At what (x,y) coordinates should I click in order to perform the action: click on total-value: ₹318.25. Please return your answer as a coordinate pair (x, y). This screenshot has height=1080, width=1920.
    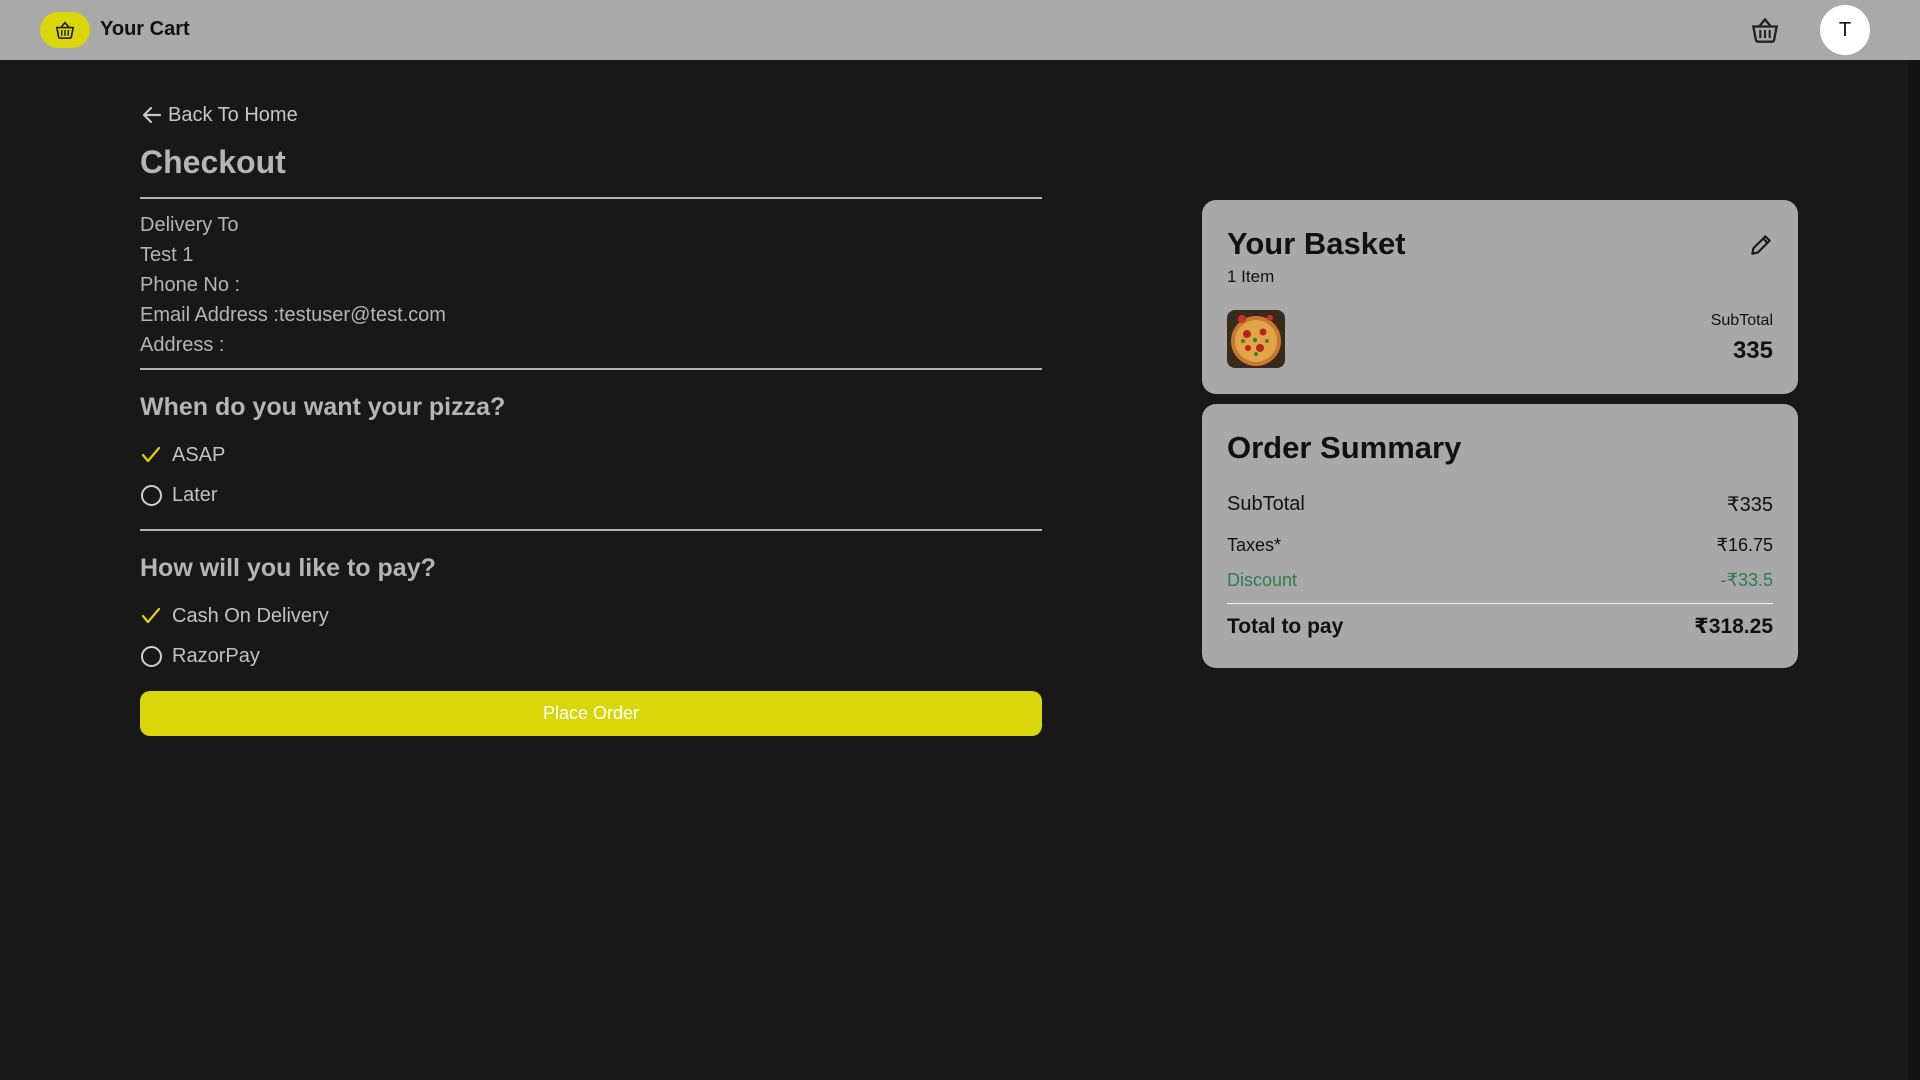
    Looking at the image, I should click on (1733, 626).